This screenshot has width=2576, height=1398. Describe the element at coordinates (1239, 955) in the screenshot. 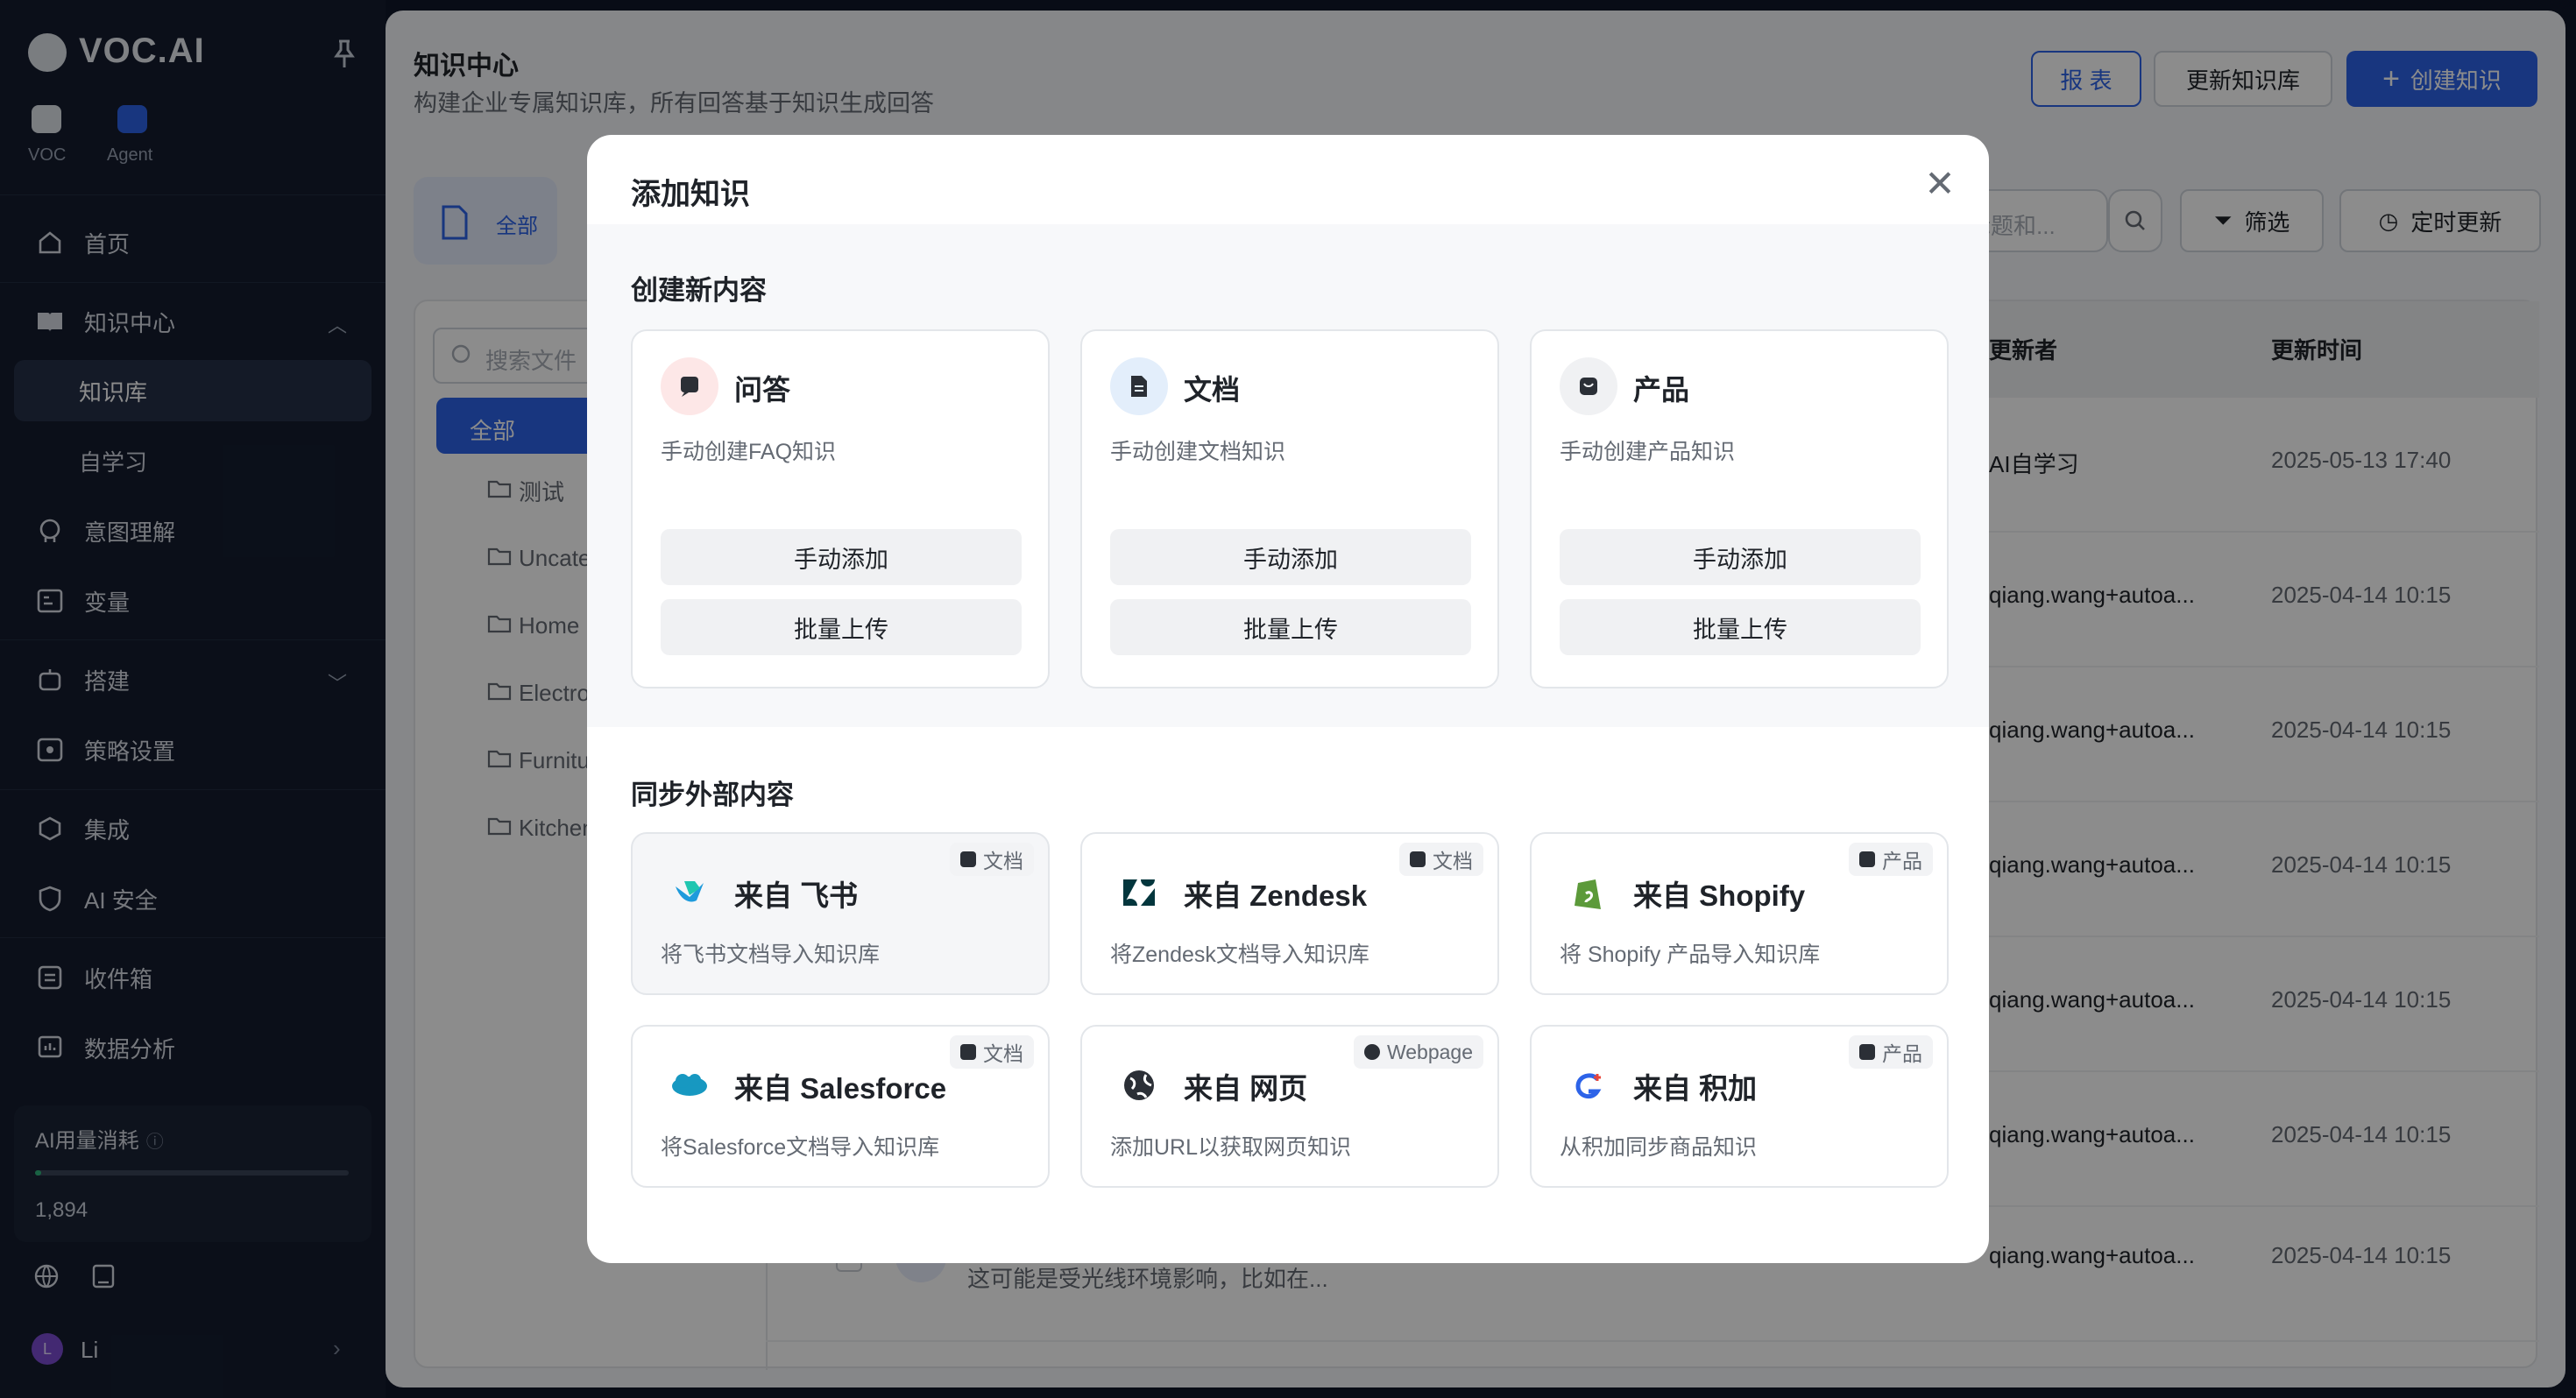

I see `sync-card-desc: 将Zendesk文档导入知识库` at that location.